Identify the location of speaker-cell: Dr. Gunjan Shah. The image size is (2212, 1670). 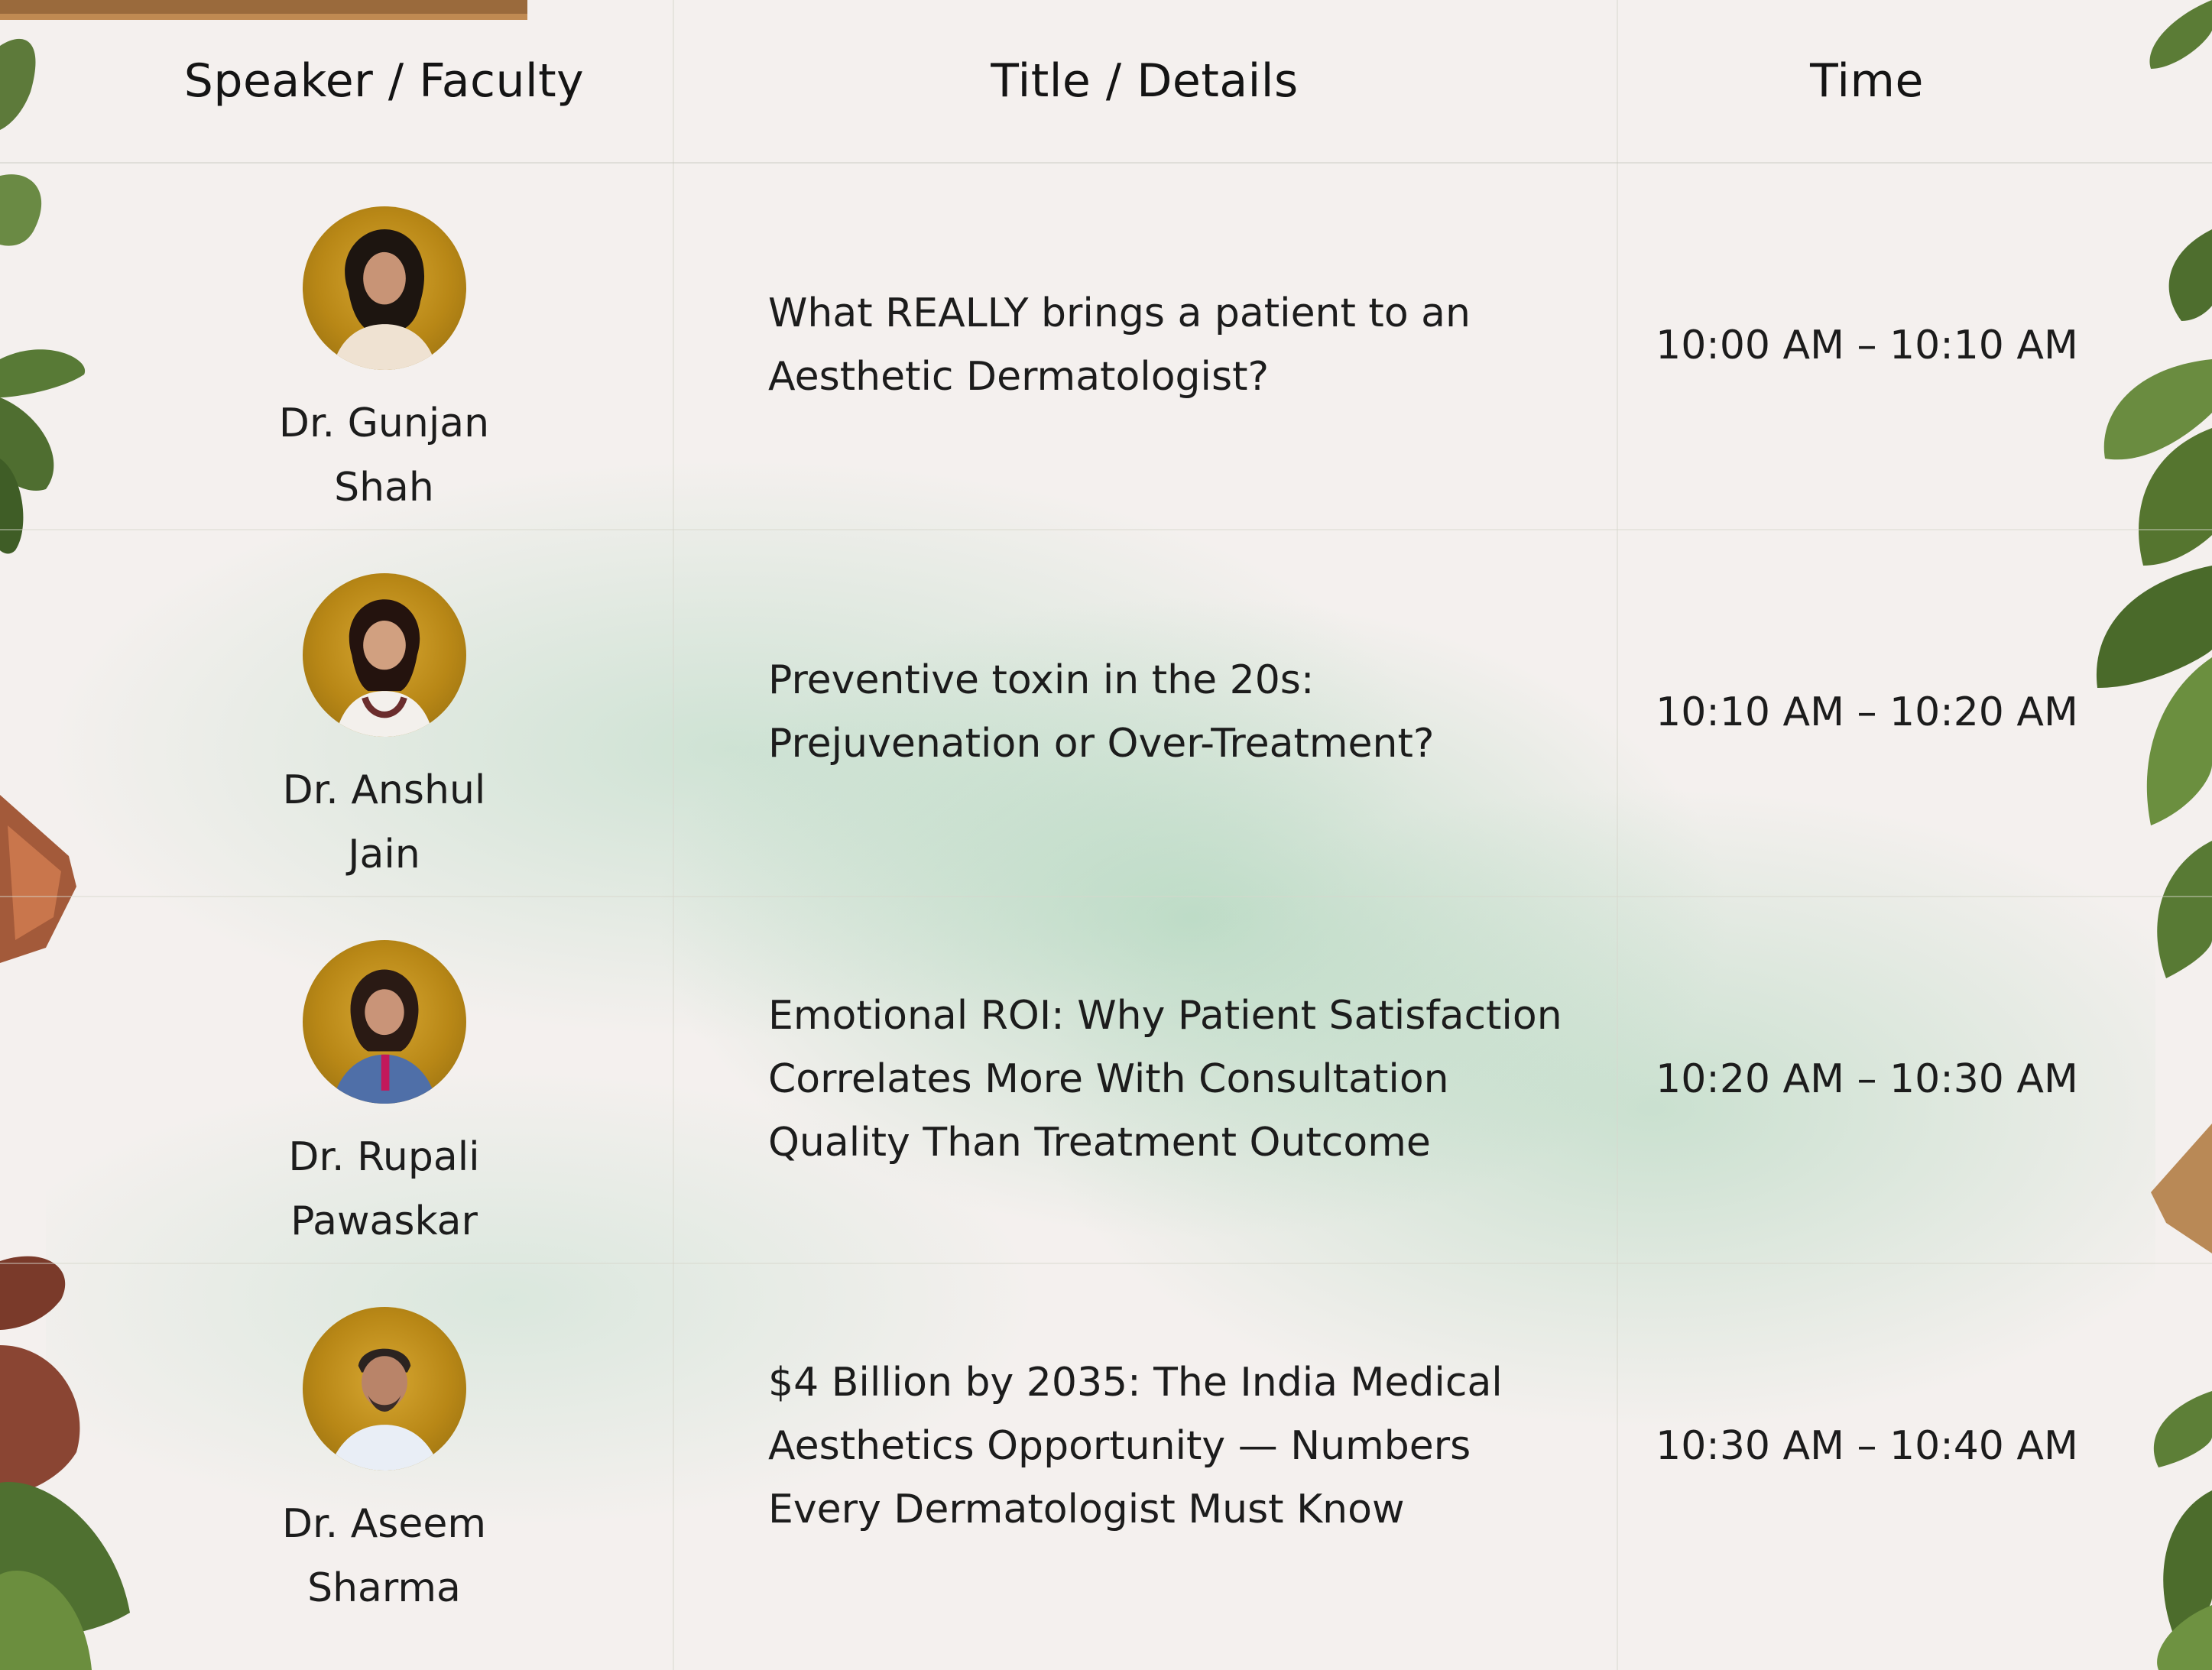
(384, 345).